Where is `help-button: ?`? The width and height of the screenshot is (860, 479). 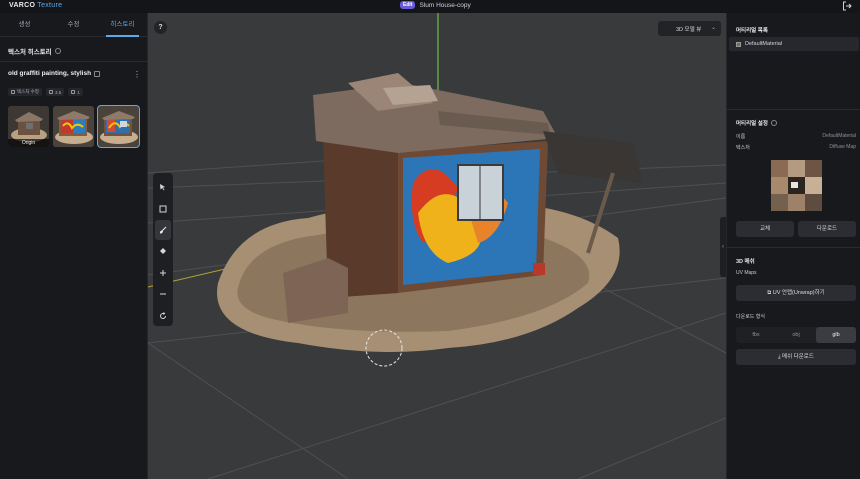 help-button: ? is located at coordinates (160, 27).